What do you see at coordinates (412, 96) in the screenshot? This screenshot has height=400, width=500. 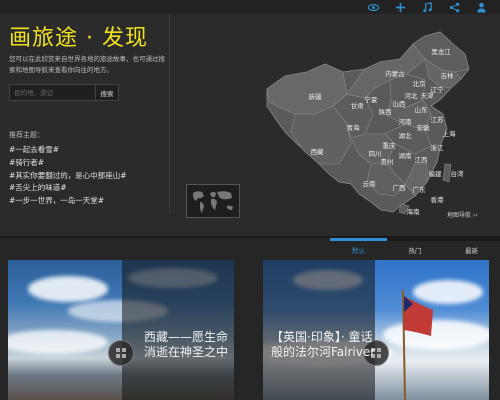 I see `province-label: 河北` at bounding box center [412, 96].